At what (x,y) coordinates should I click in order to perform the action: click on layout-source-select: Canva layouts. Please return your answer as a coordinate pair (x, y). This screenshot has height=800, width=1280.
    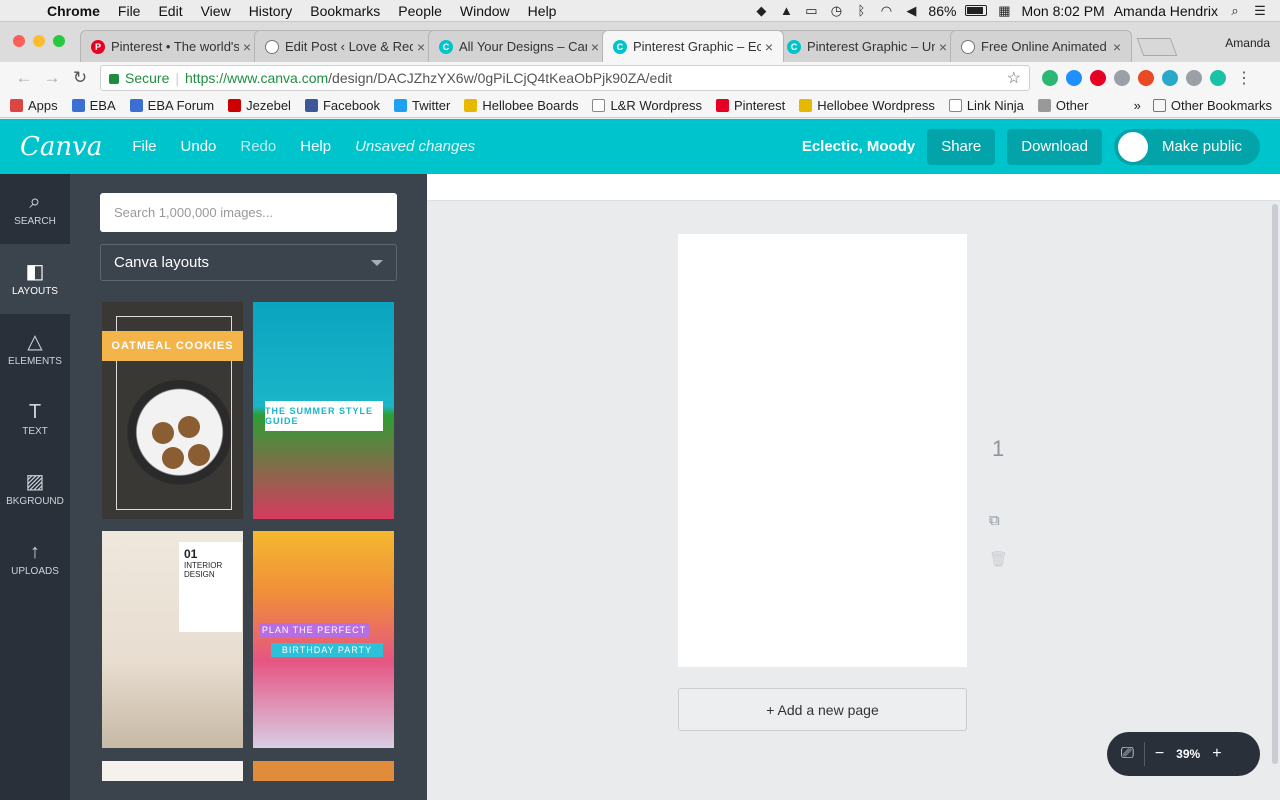
    Looking at the image, I should click on (248, 262).